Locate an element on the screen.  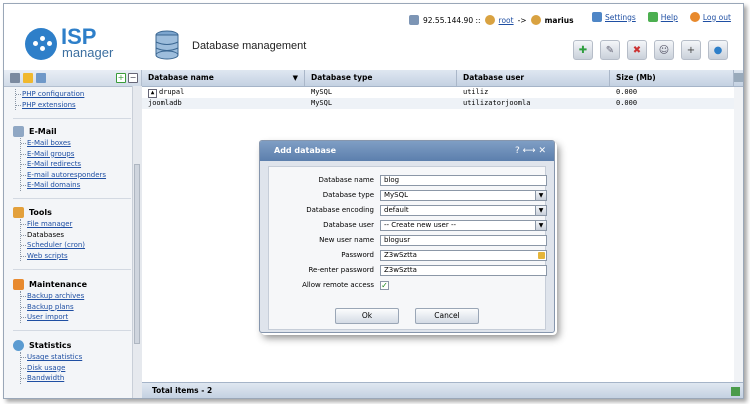
logout-link: Log out is located at coordinates (710, 17).